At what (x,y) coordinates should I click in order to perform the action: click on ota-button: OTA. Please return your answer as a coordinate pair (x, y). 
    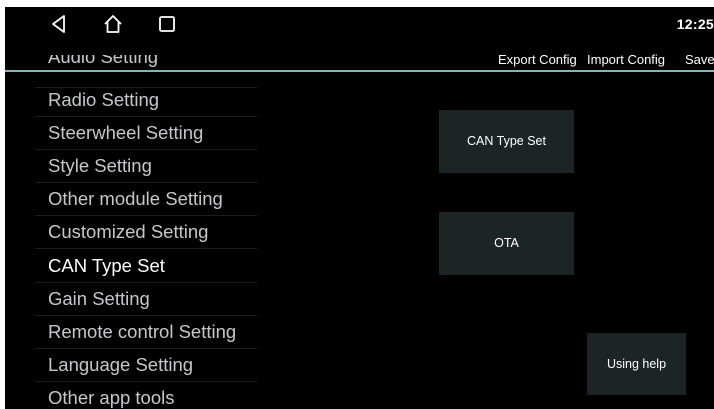
    Looking at the image, I should click on (506, 243).